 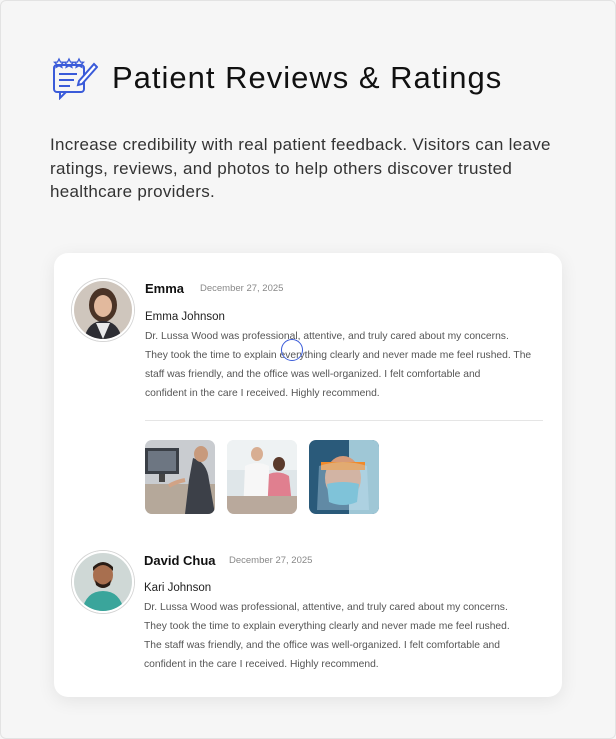 I want to click on section-header: Patient Reviews & Ratings, so click(x=276, y=78).